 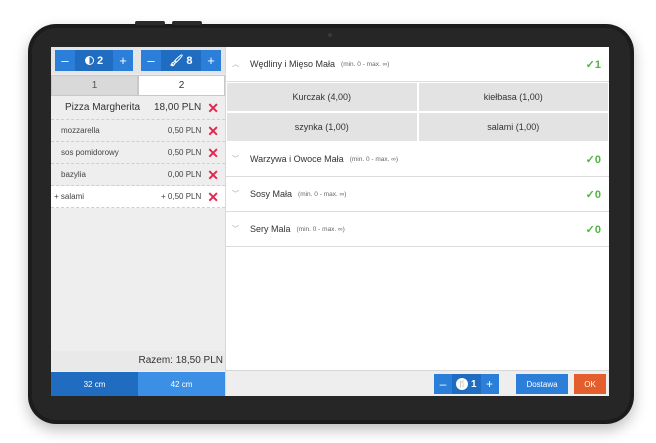 I want to click on item-price: 0,00 PLN, so click(x=184, y=174).